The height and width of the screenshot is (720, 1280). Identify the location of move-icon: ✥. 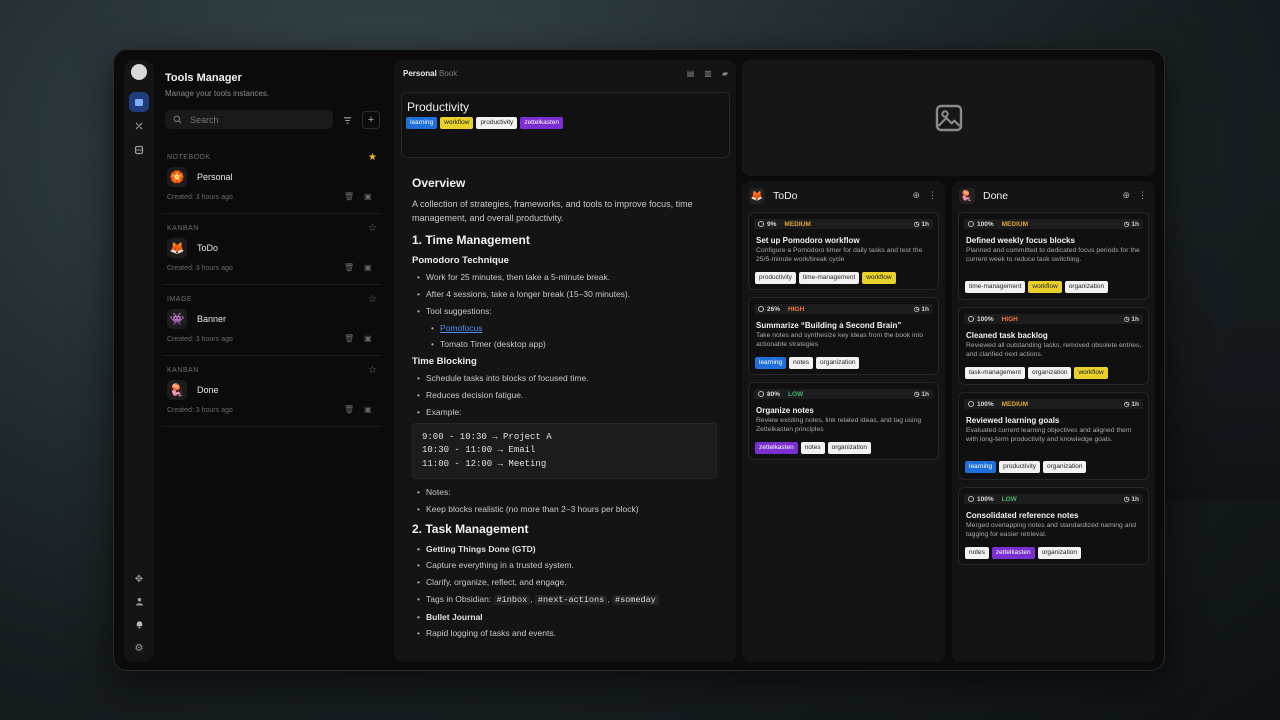
(139, 582).